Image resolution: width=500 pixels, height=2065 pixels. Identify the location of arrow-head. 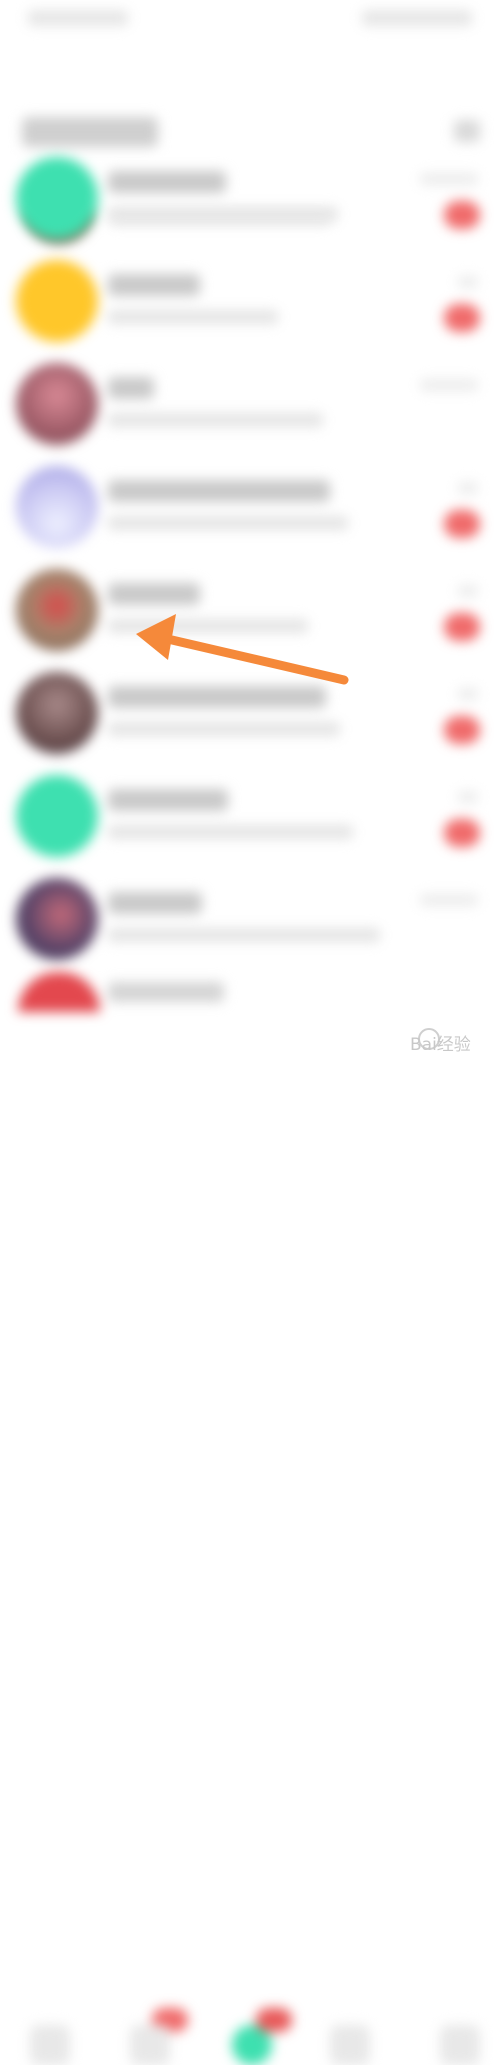
(156, 637).